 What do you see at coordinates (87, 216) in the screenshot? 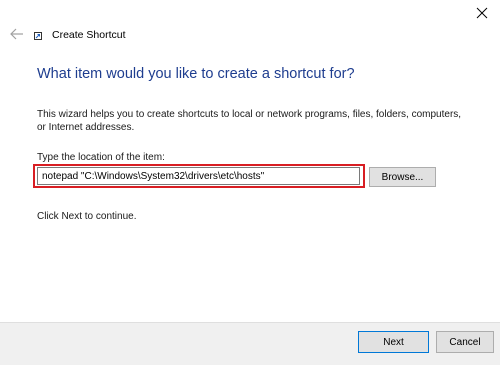
I see `continue-hint: Click Next to continue.` at bounding box center [87, 216].